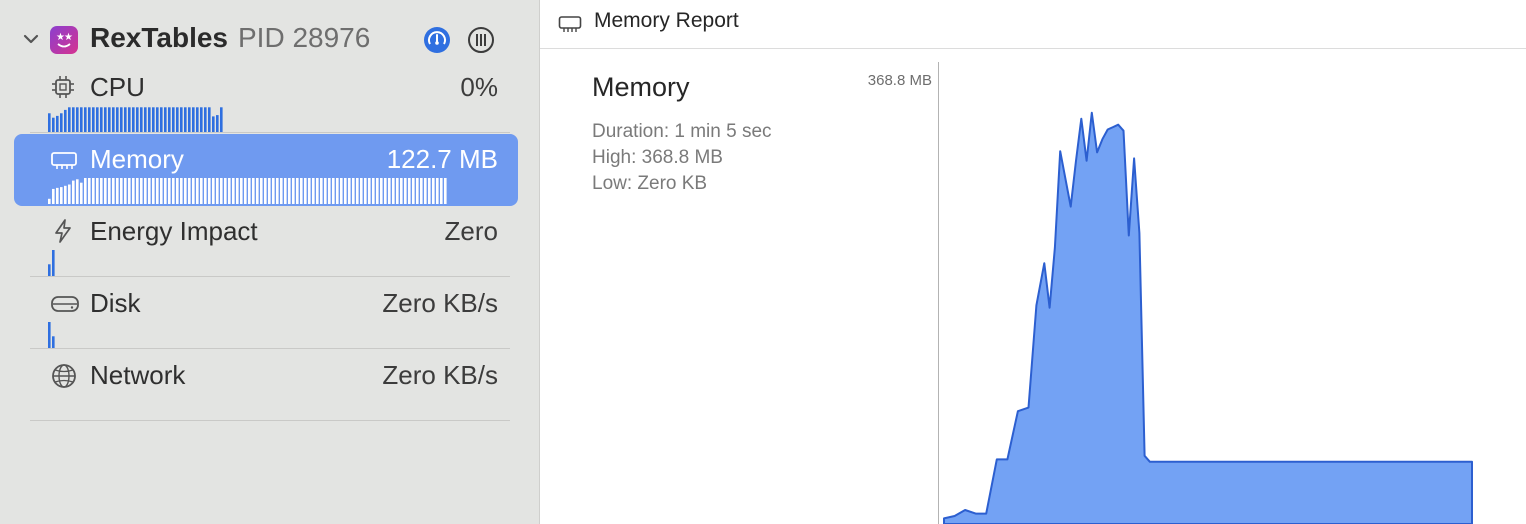  Describe the element at coordinates (159, 37) in the screenshot. I see `process-name: RexTables` at that location.